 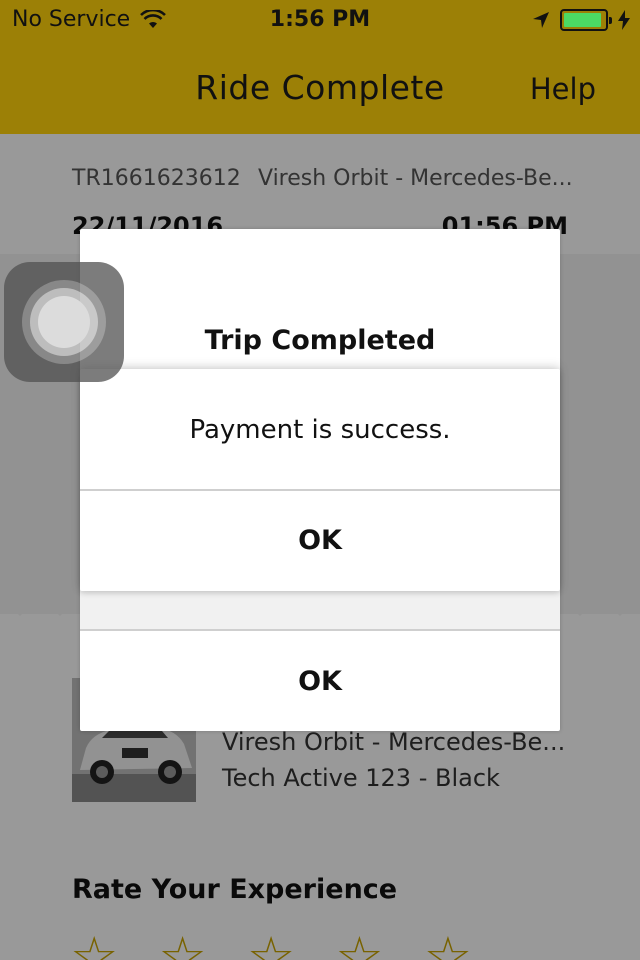 What do you see at coordinates (320, 540) in the screenshot?
I see `payment-ok-button: OK` at bounding box center [320, 540].